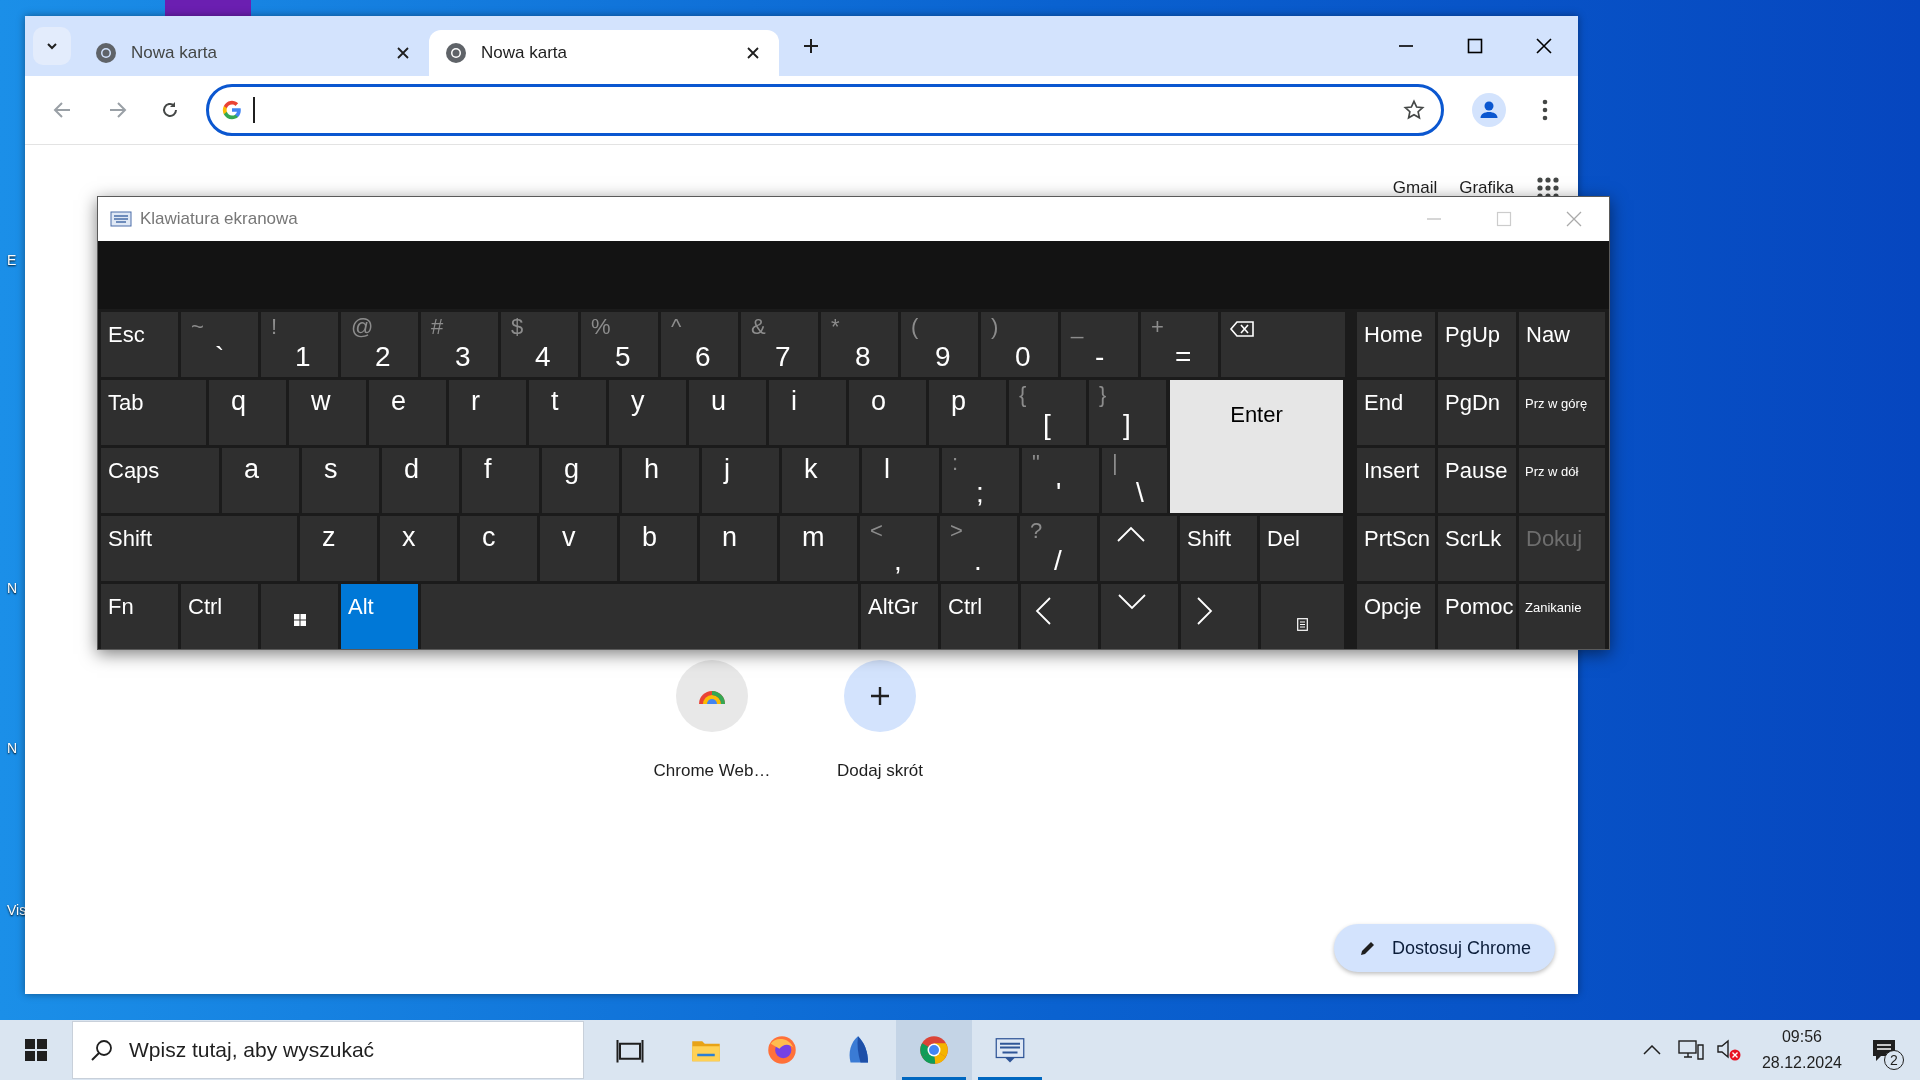 Image resolution: width=1920 pixels, height=1080 pixels. Describe the element at coordinates (863, 357) in the screenshot. I see `key-label: 8` at that location.